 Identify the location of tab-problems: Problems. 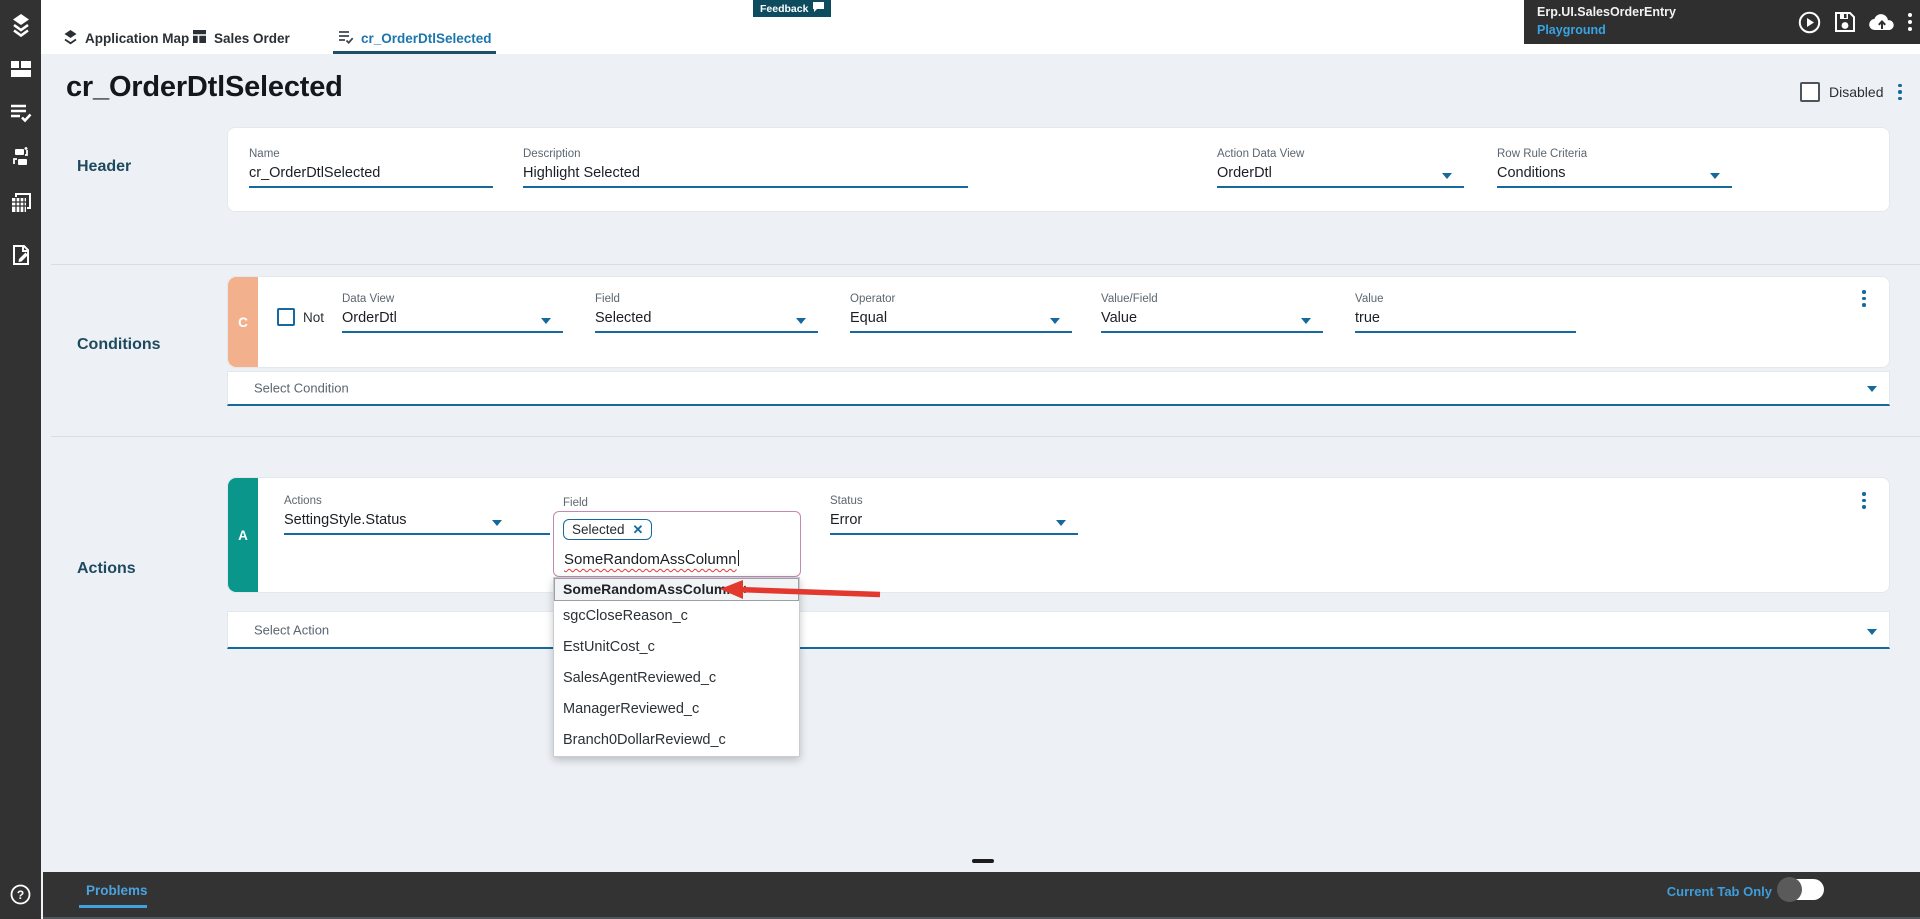
(117, 890).